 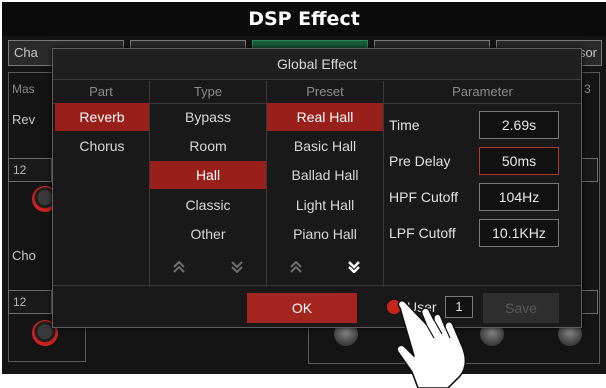 What do you see at coordinates (302, 308) in the screenshot?
I see `ok-button: OK` at bounding box center [302, 308].